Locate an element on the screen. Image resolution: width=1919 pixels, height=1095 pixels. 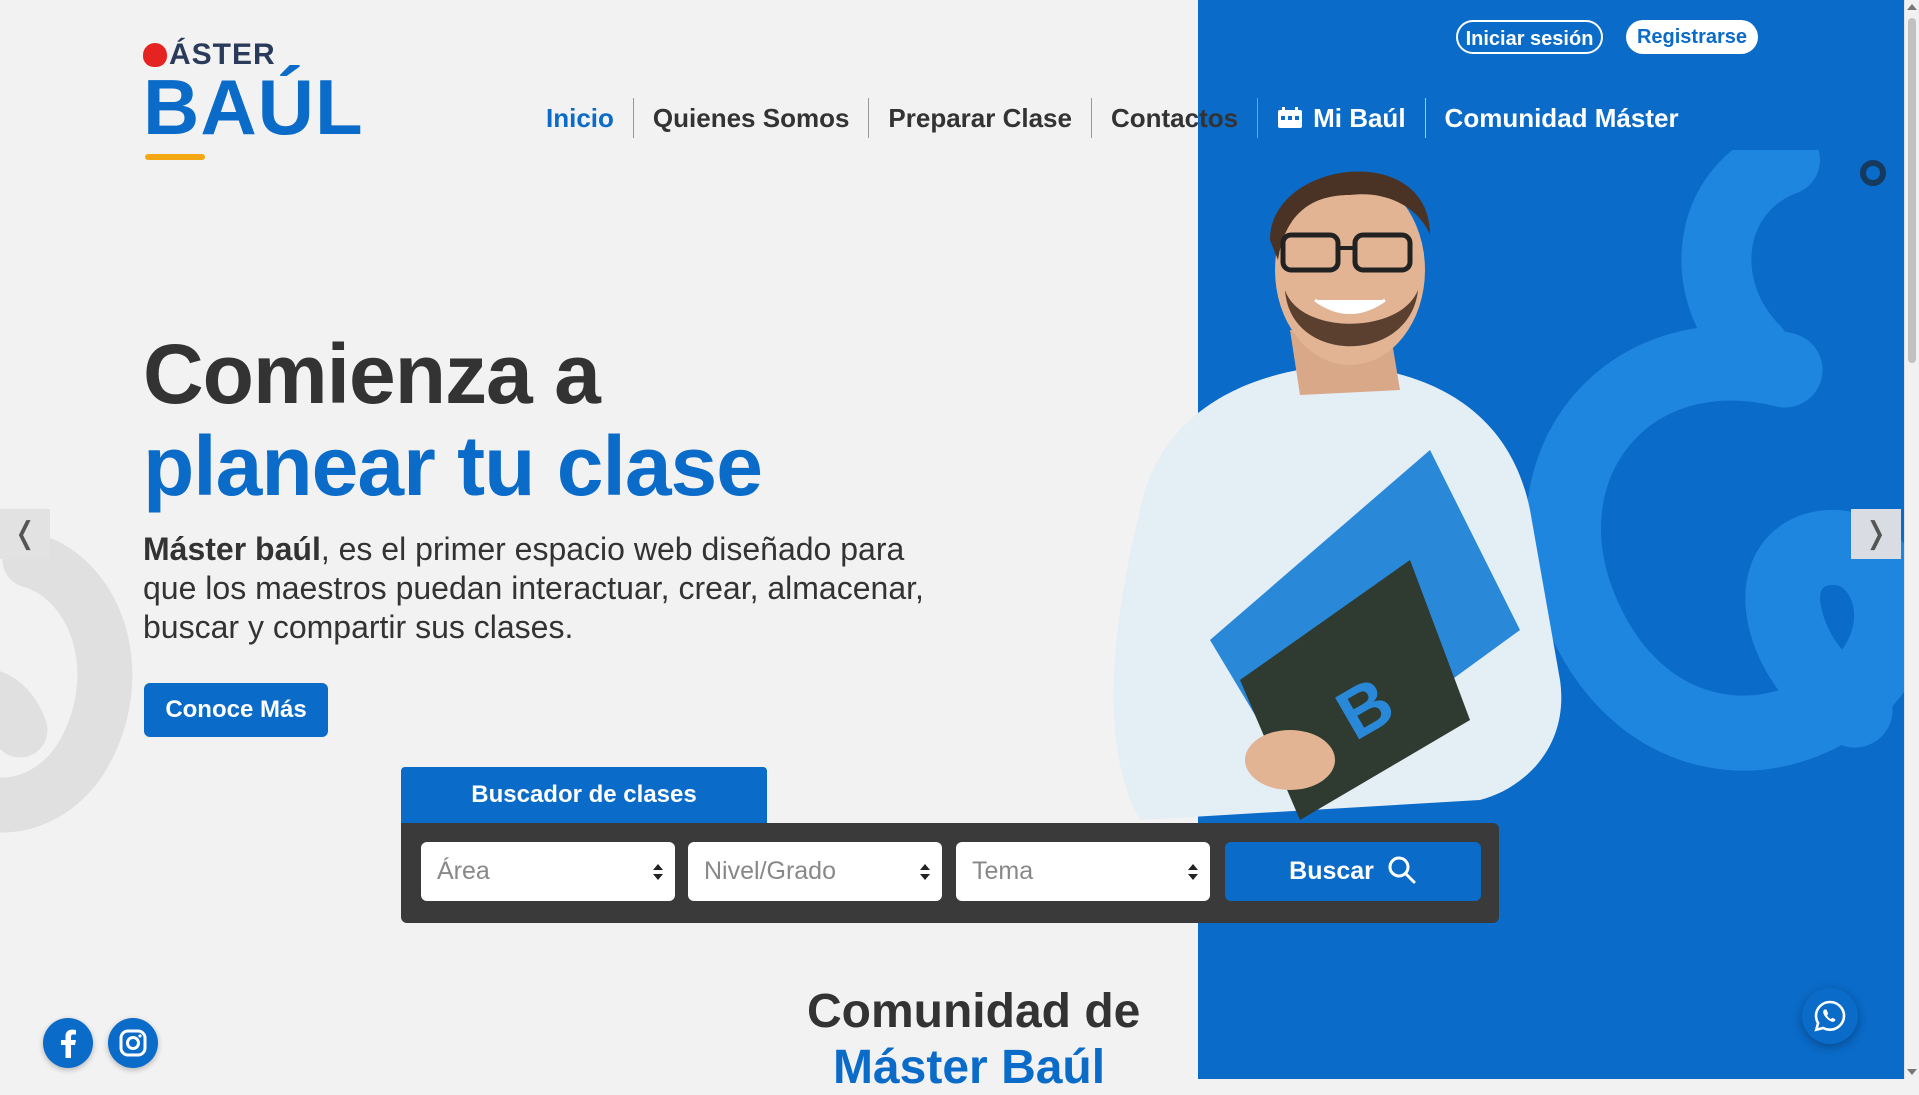
community-heading-line1: Comunidad de is located at coordinates (974, 1011).